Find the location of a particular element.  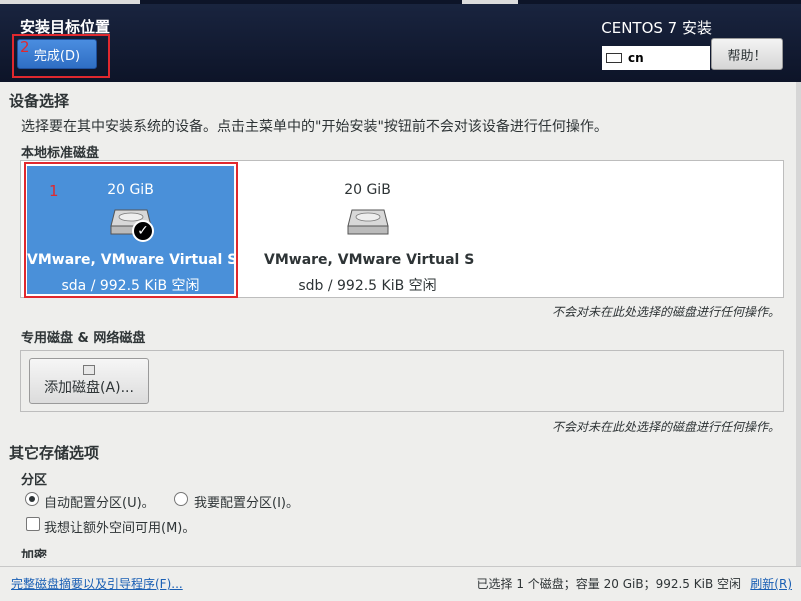

annotation-number-2: 2 is located at coordinates (25, 47).